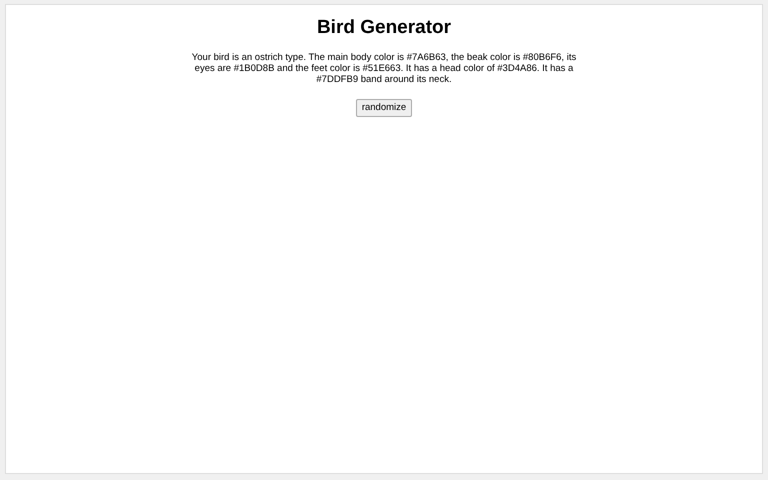 This screenshot has height=480, width=768. What do you see at coordinates (384, 68) in the screenshot?
I see `bird-description: Your bird is an ostrich type. The main body color is #7A6B63, the beak color is #80B6F6, its eyes are #1B0D8B and the feet color is #51E663. It has a head color of #3D4A86. It has a #7DDFB9 band around its neck.` at bounding box center [384, 68].